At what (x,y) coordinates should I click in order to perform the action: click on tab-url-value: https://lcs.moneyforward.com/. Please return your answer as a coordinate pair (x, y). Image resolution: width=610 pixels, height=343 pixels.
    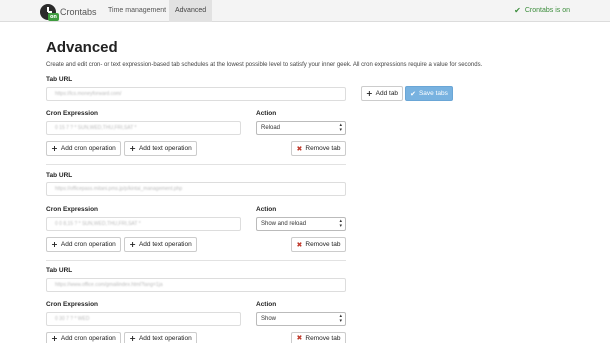
    Looking at the image, I should click on (88, 94).